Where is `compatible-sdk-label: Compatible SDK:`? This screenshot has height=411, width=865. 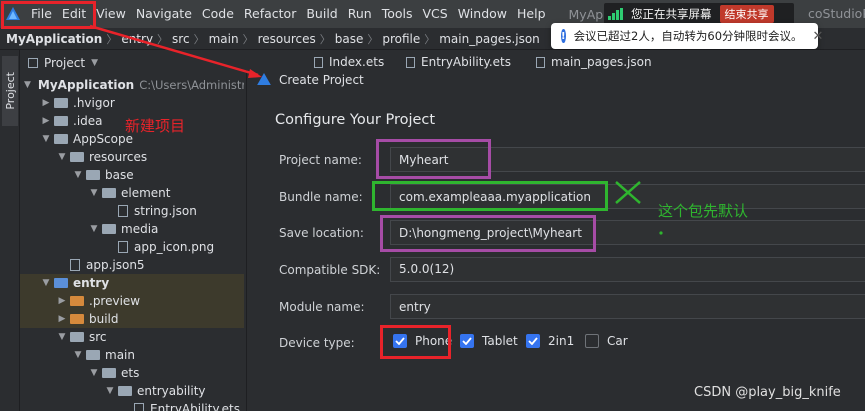
compatible-sdk-label: Compatible SDK: is located at coordinates (330, 270).